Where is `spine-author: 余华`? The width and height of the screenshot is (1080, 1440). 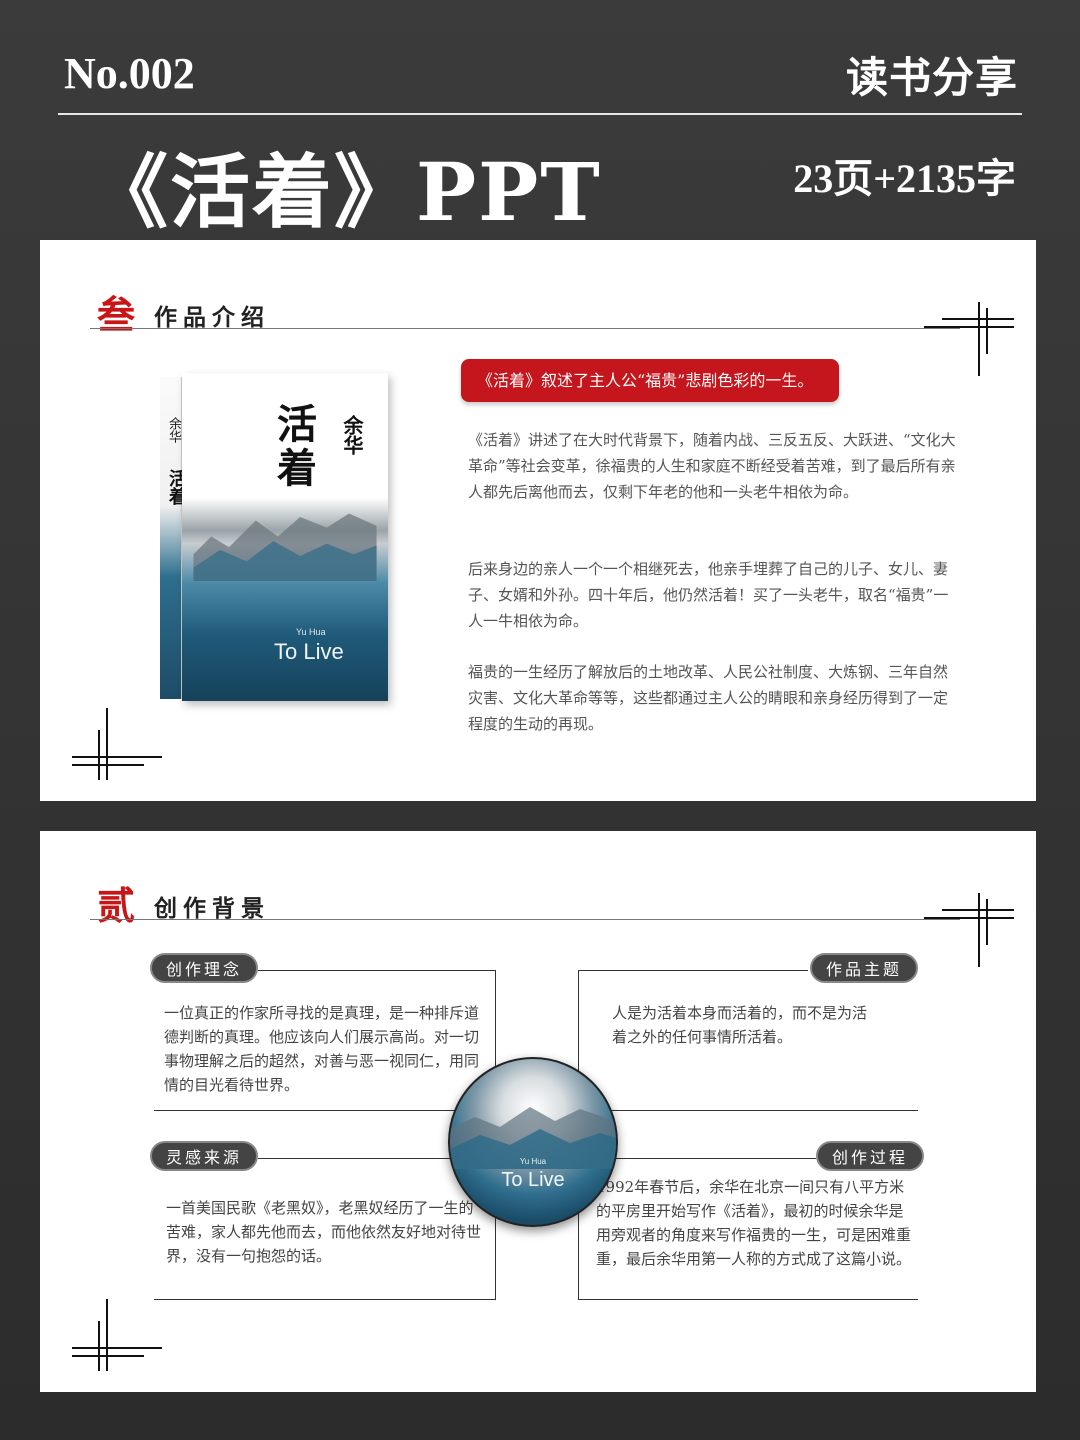 spine-author: 余华 is located at coordinates (173, 430).